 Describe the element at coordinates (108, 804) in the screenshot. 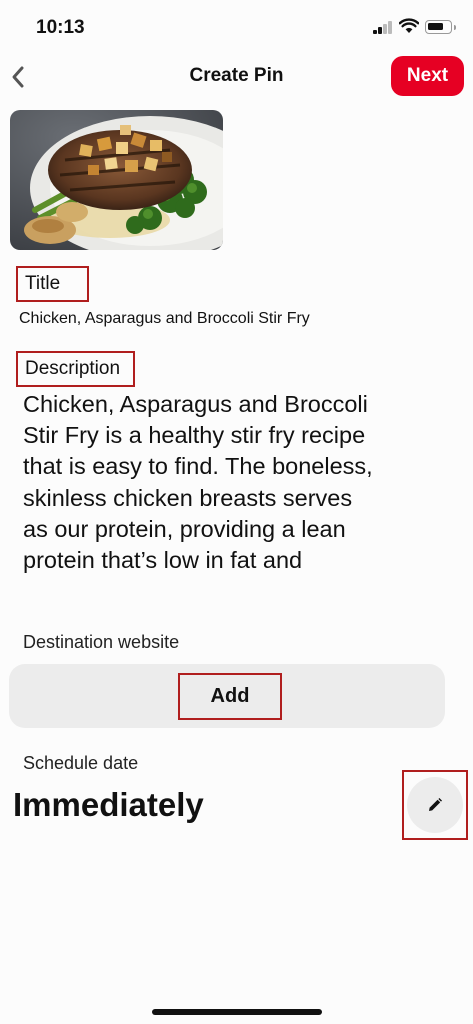

I see `schedule-date-value: Immediately` at that location.